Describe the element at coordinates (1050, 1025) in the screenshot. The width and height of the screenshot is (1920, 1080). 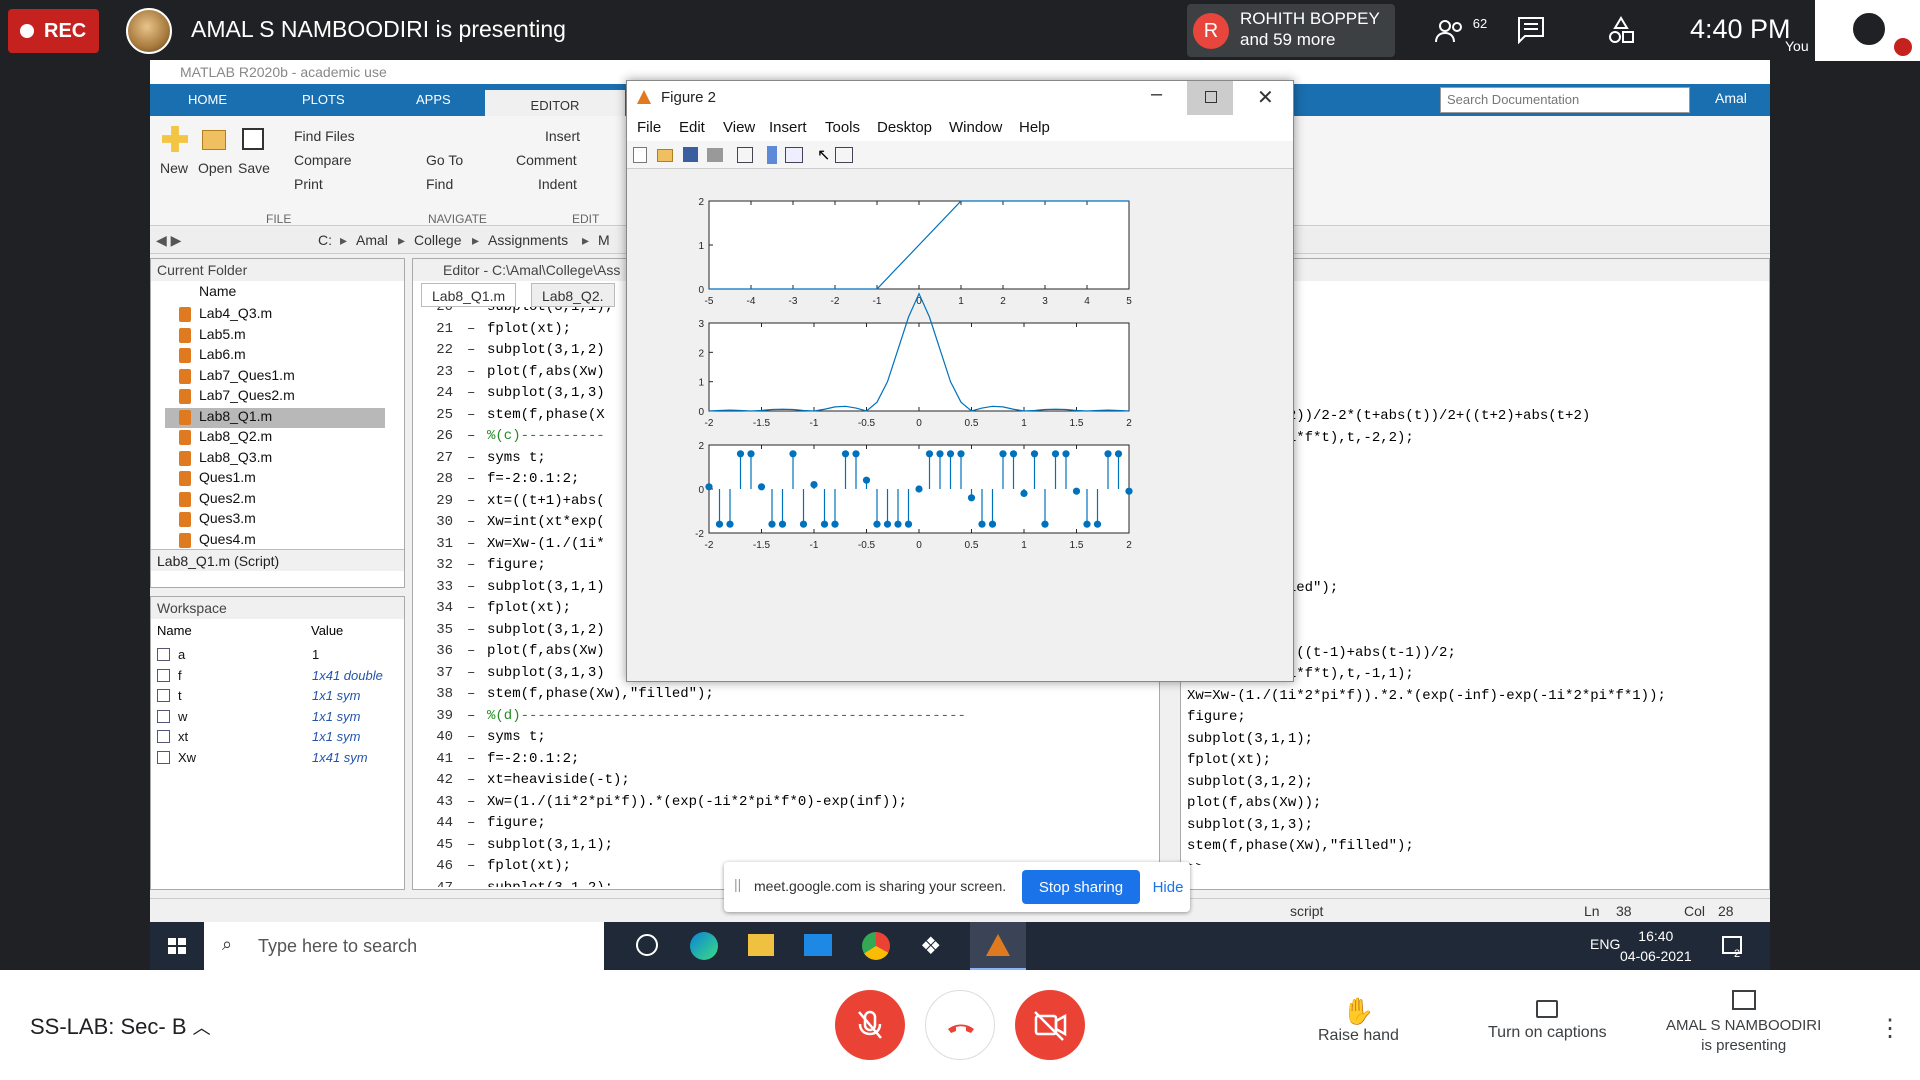
I see `camera-toggle-button` at that location.